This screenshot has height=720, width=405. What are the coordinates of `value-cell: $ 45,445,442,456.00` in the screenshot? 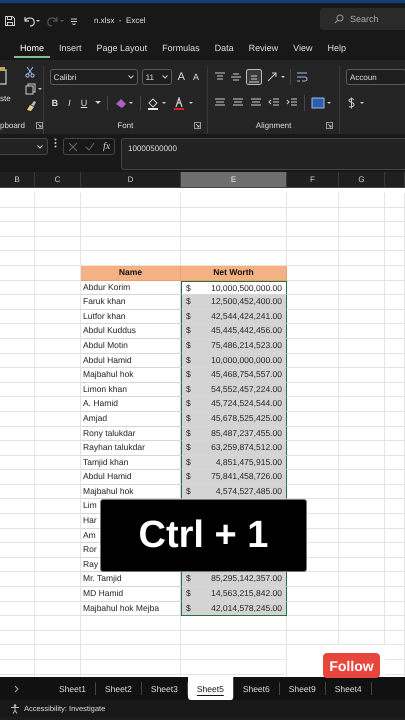 It's located at (234, 331).